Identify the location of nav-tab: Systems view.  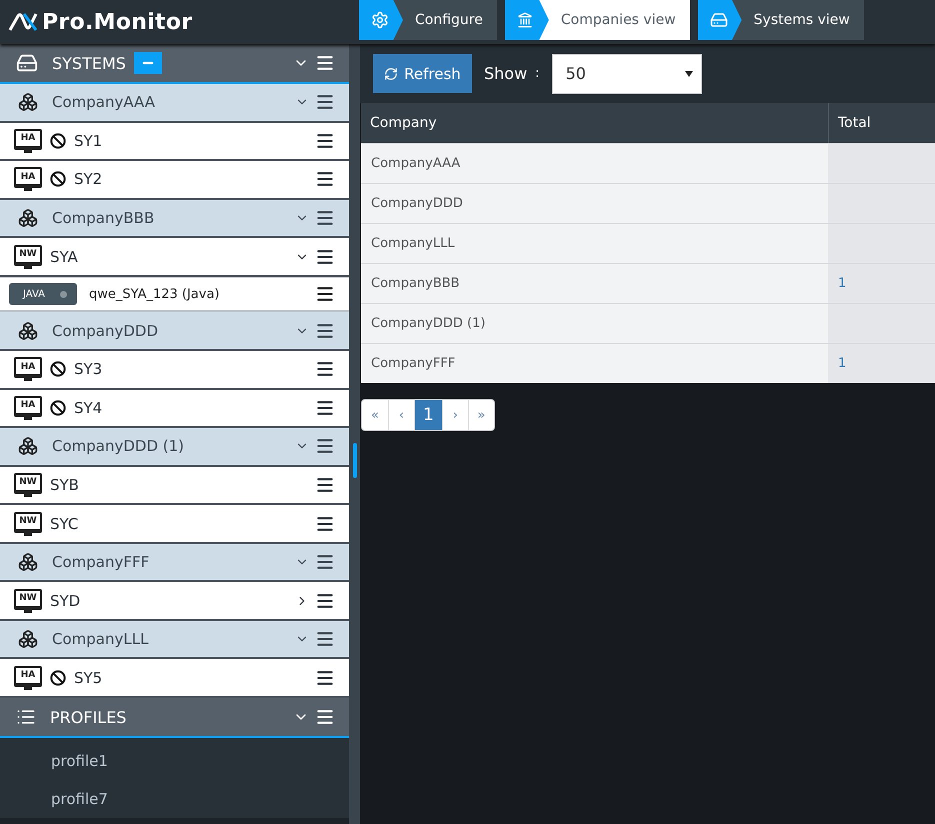
(781, 20).